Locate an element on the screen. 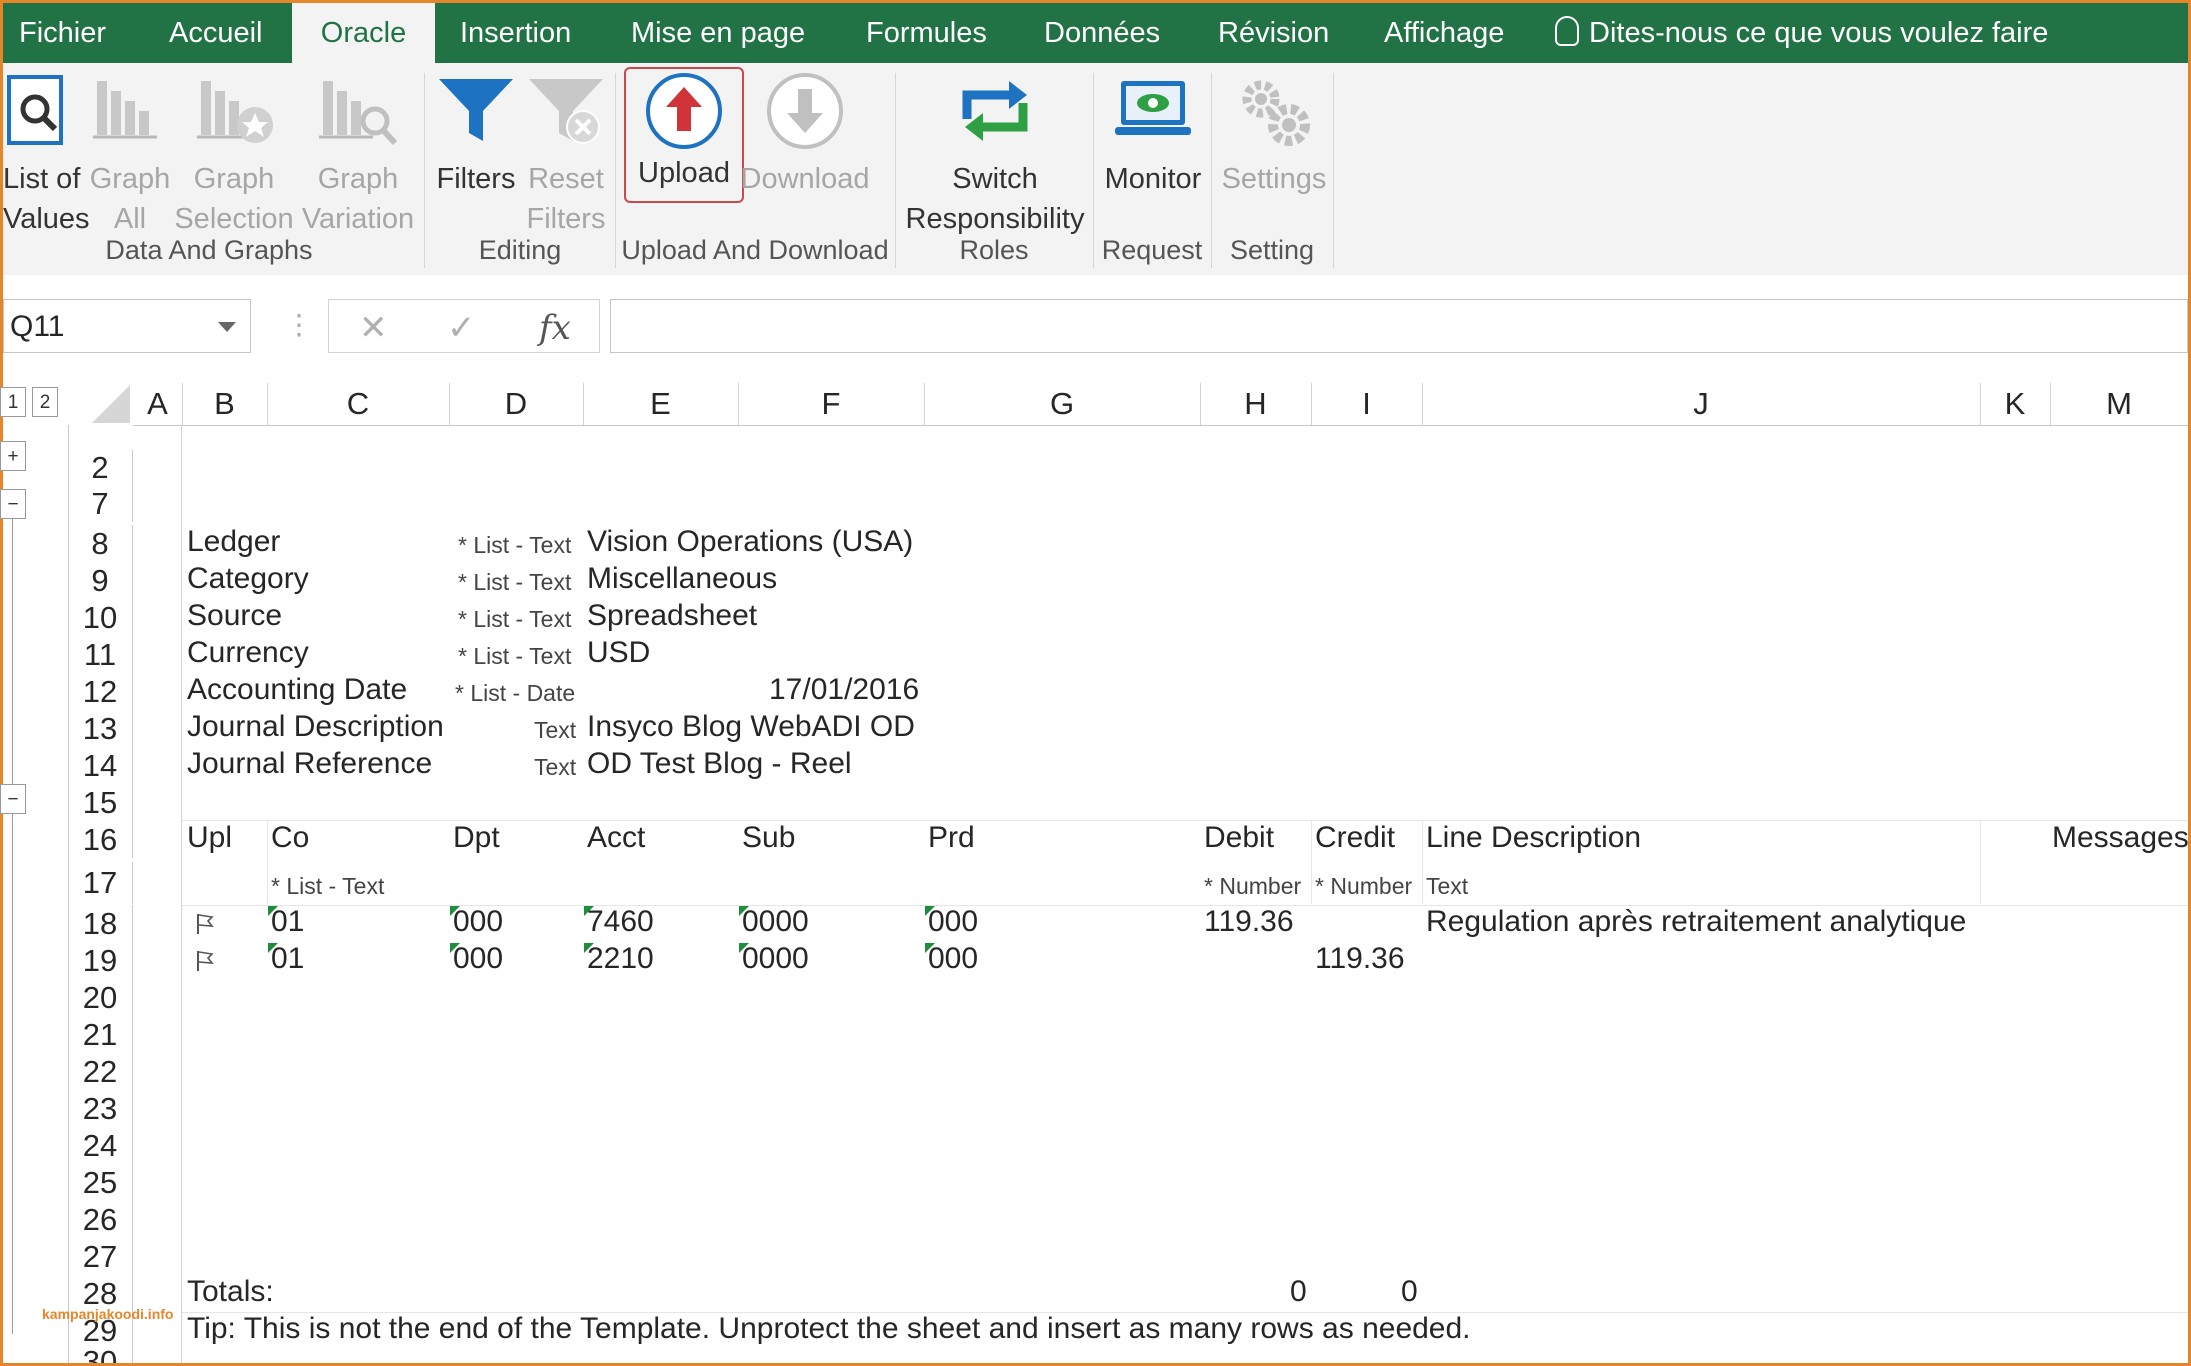  upload-button: Upload is located at coordinates (684, 135).